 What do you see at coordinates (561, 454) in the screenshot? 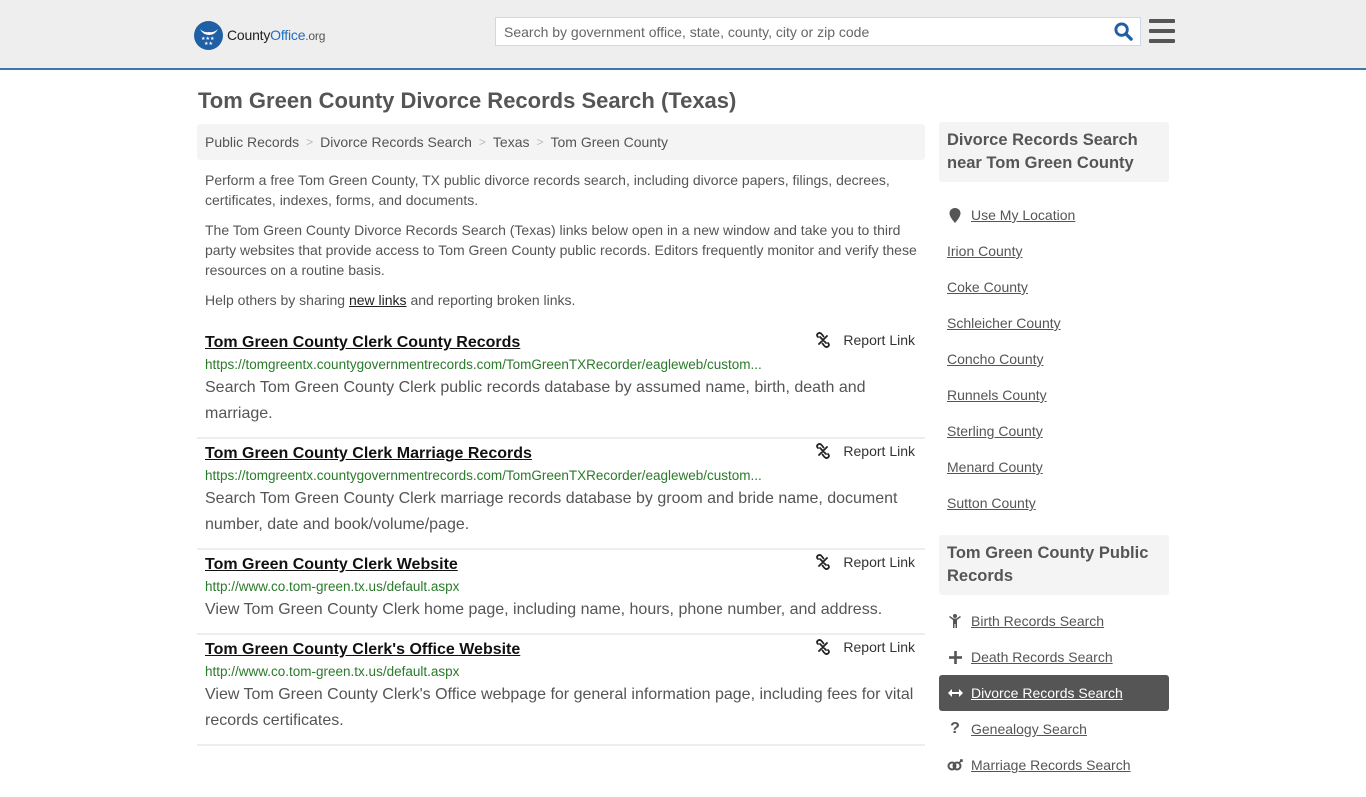
I see `result-title-link: Tom Green County Clerk Marriage Records` at bounding box center [561, 454].